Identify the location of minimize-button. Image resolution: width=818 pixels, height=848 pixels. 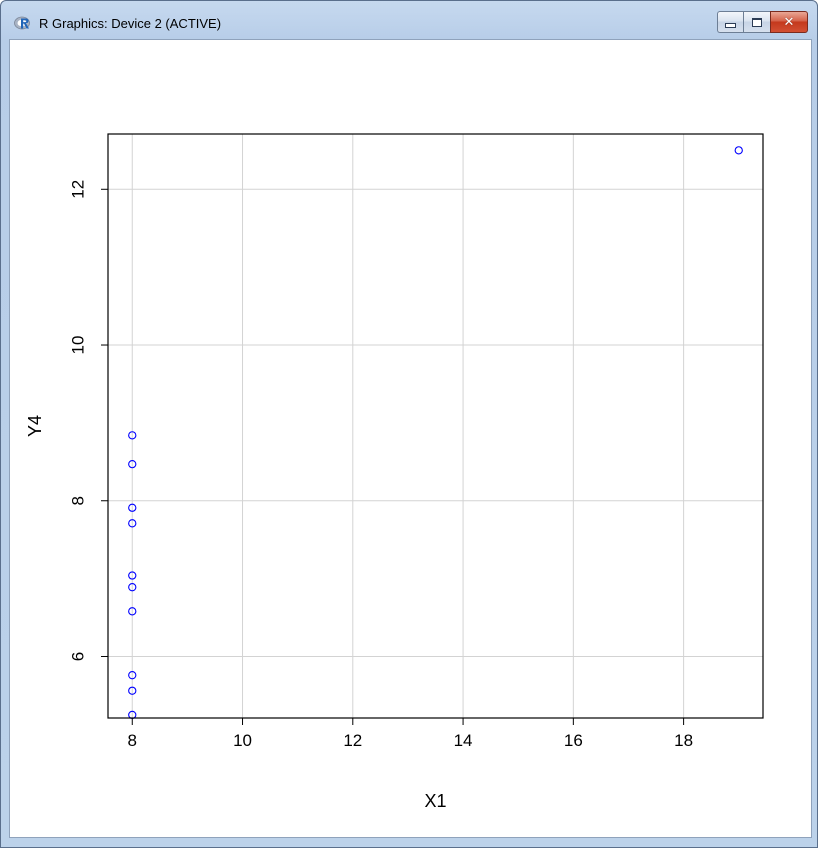
(730, 22).